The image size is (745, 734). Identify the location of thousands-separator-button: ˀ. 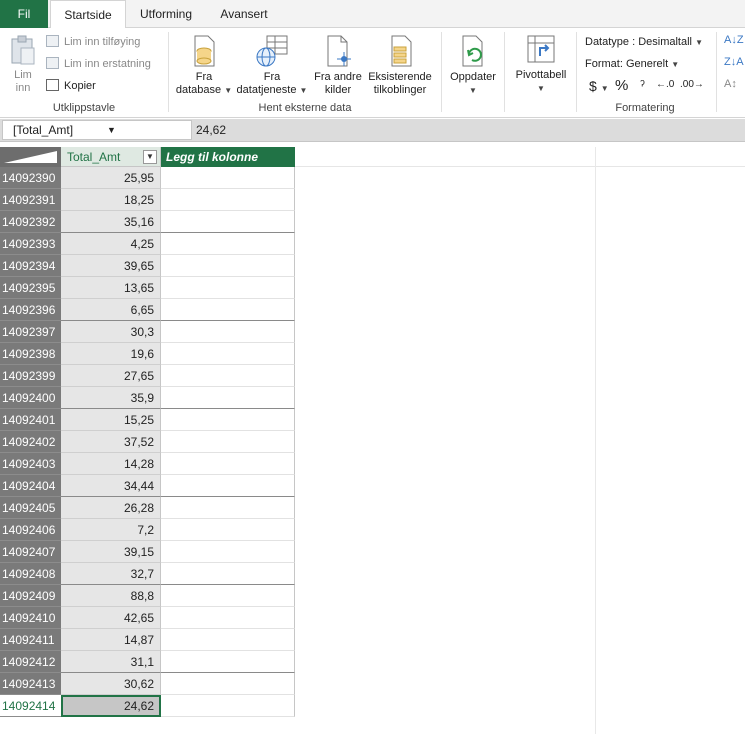
(642, 85).